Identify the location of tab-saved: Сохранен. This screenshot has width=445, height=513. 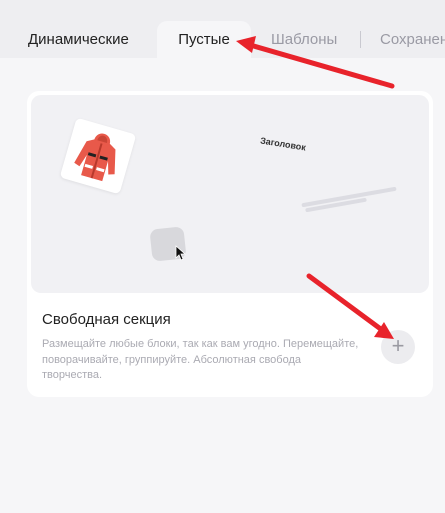
(412, 39).